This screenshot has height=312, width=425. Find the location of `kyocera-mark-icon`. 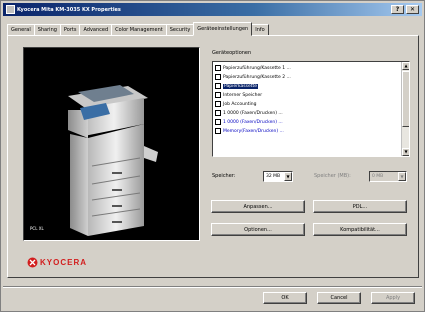

kyocera-mark-icon is located at coordinates (32, 262).